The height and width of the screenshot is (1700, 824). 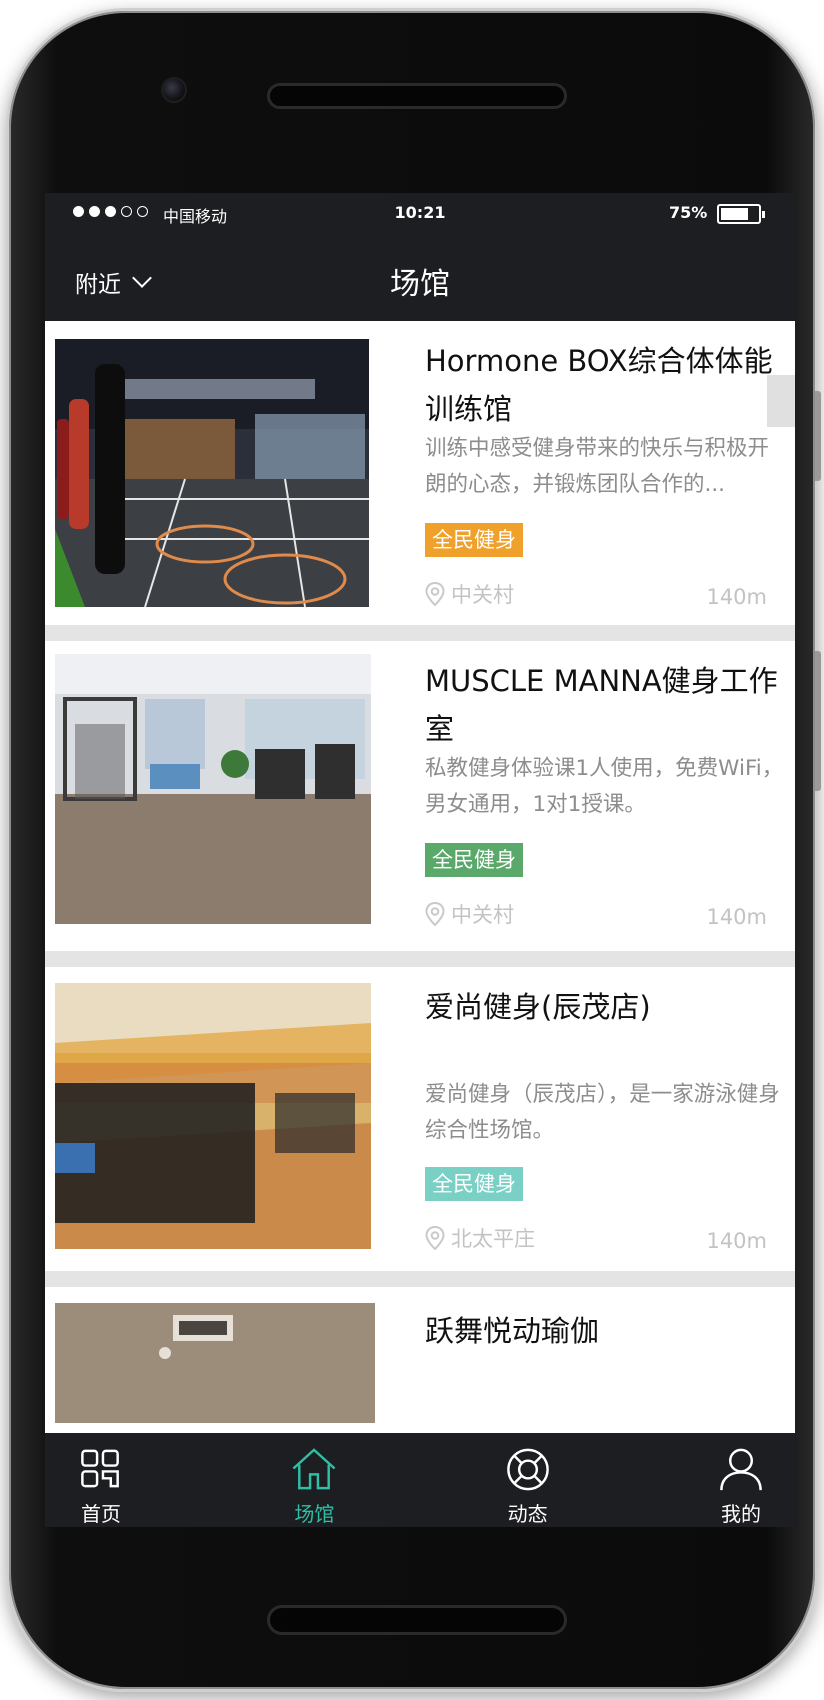 What do you see at coordinates (601, 705) in the screenshot?
I see `venue-title: MUSCLE MANNA健身工作室` at bounding box center [601, 705].